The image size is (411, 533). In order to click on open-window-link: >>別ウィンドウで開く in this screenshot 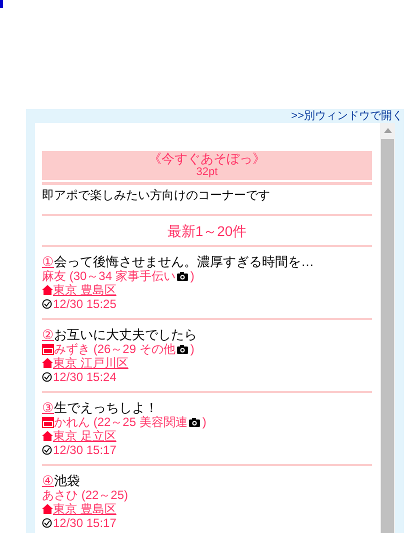, I will do `click(347, 116)`.